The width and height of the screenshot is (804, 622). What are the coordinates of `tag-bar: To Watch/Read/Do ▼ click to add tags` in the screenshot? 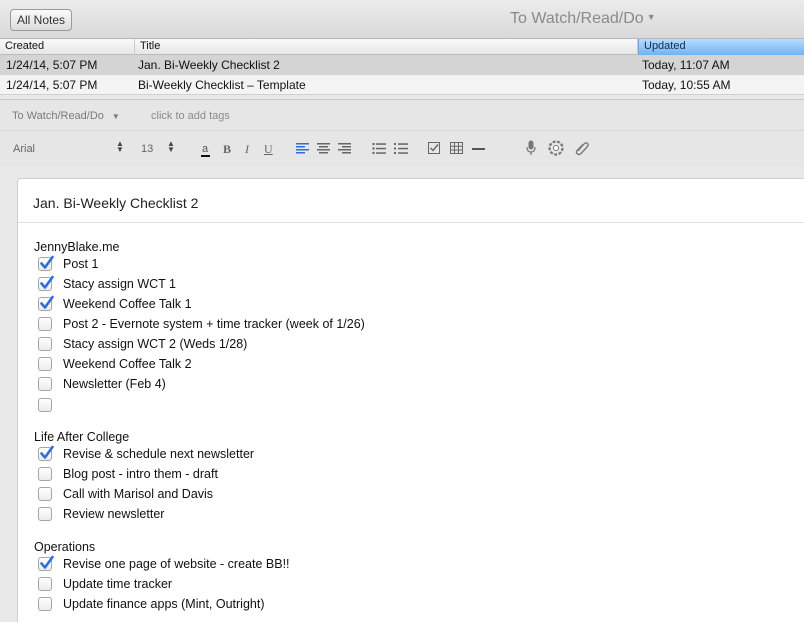 It's located at (402, 115).